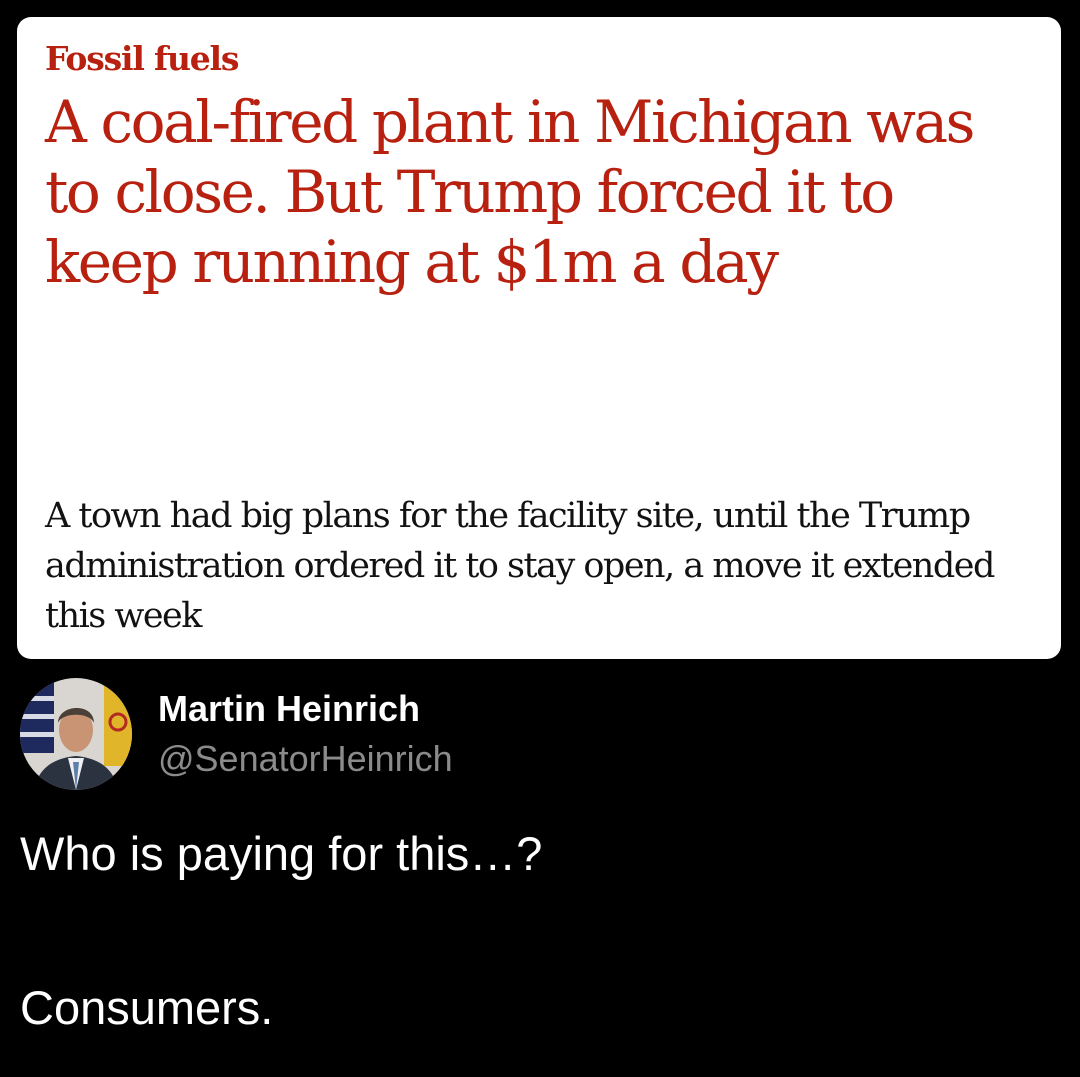  I want to click on post-text-line: Who is paying for this…?, so click(281, 853).